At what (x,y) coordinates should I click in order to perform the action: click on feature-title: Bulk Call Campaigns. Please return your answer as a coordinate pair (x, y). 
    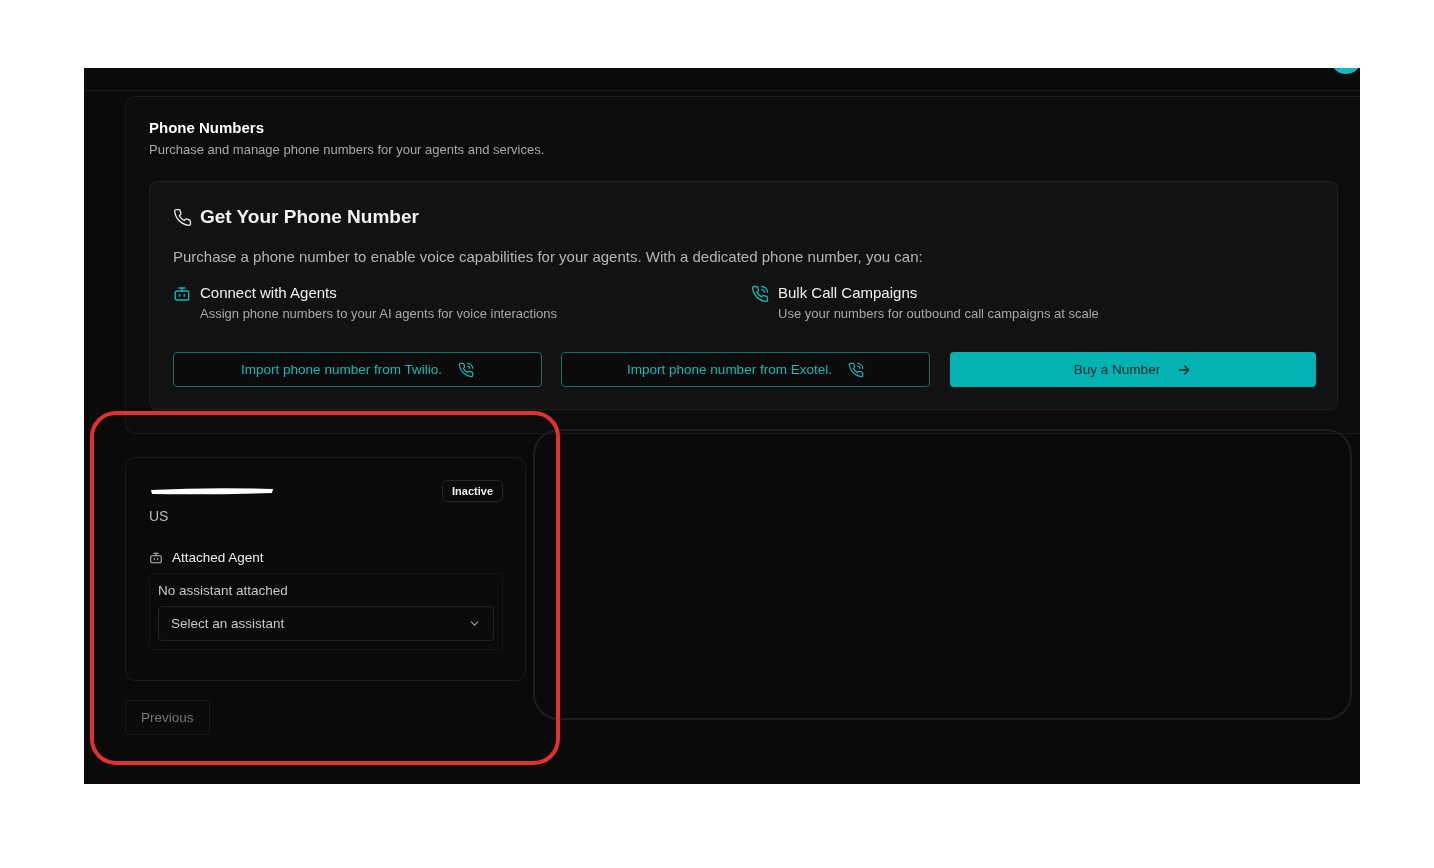
    Looking at the image, I should click on (848, 292).